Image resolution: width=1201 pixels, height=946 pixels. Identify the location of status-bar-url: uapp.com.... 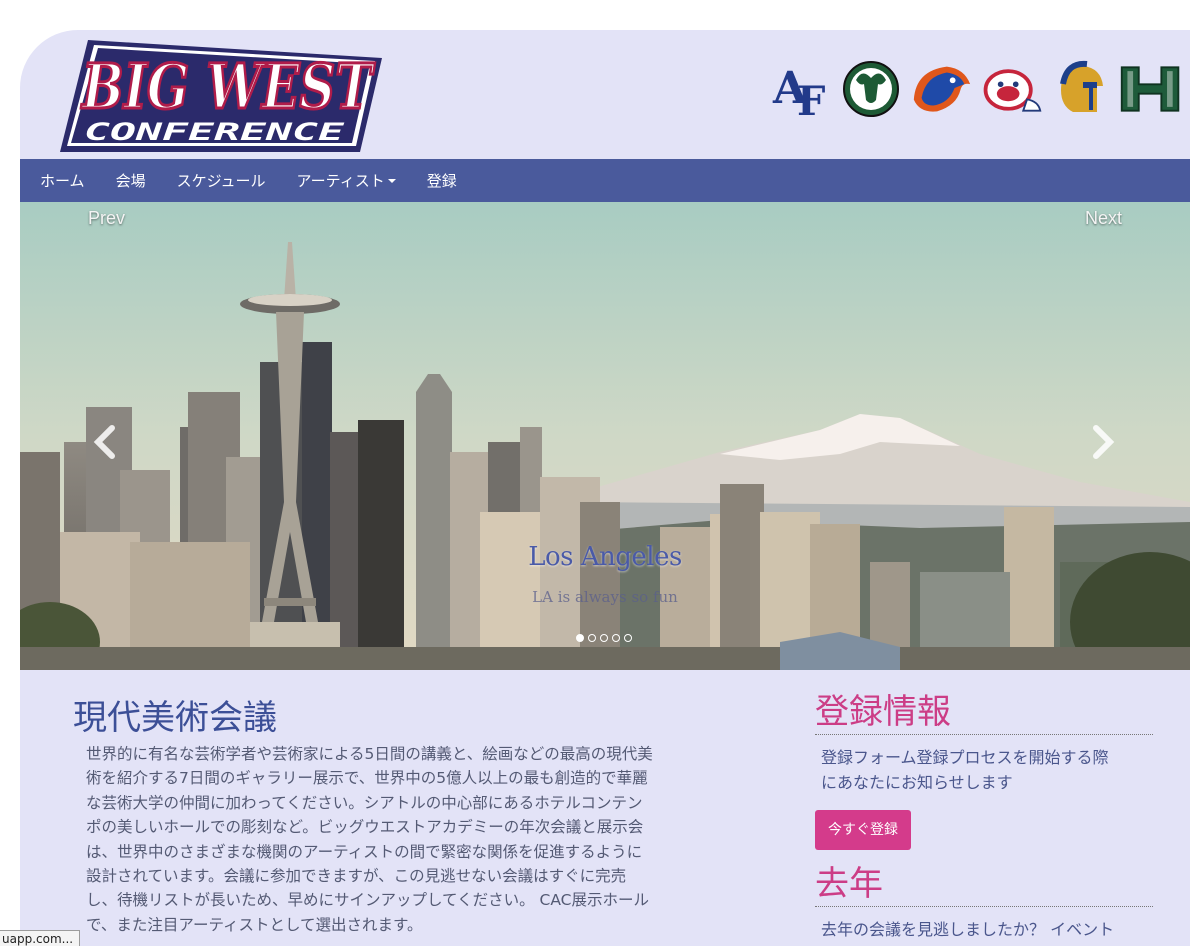
(40, 938).